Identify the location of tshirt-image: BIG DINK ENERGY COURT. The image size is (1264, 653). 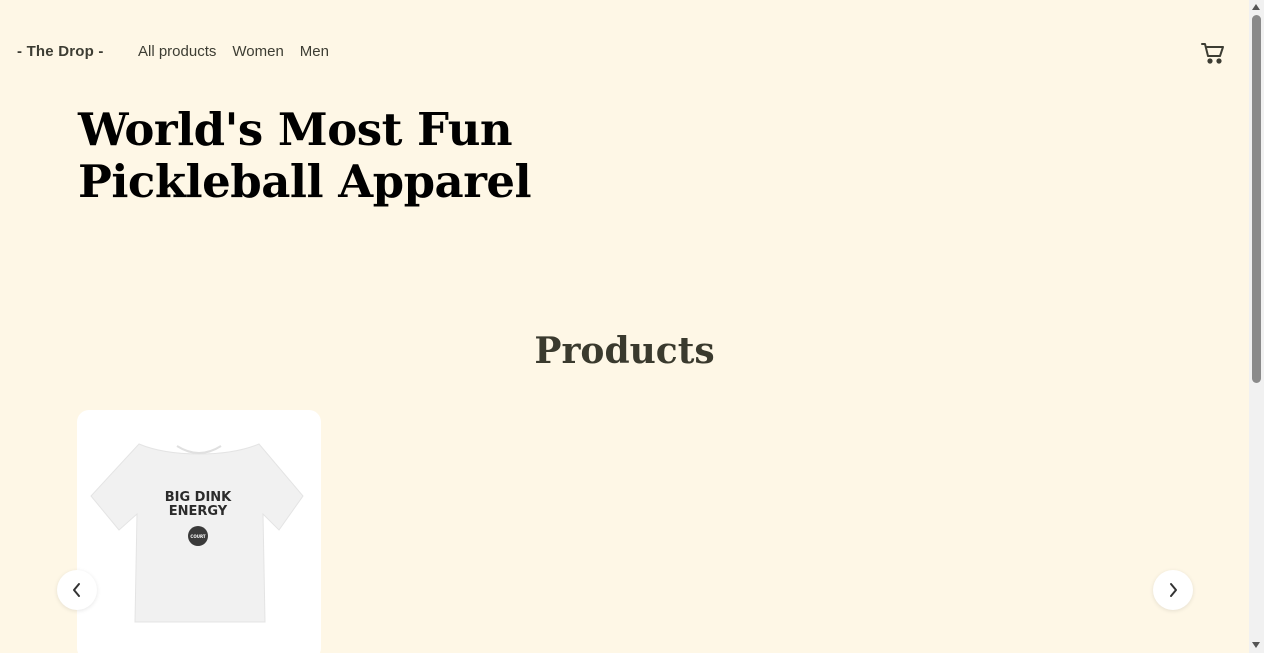
(197, 533).